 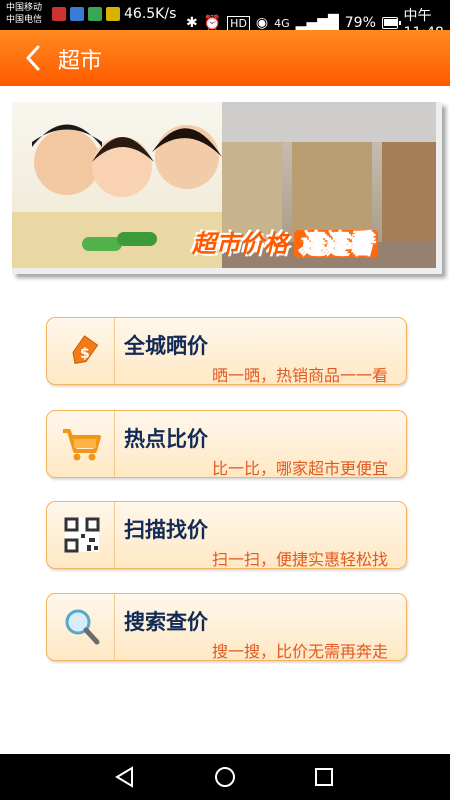 What do you see at coordinates (192, 23) in the screenshot?
I see `bluetooth-icon: ✱` at bounding box center [192, 23].